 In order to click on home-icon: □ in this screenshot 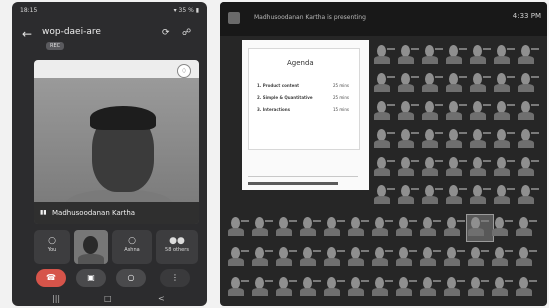, I will do `click(108, 298)`.